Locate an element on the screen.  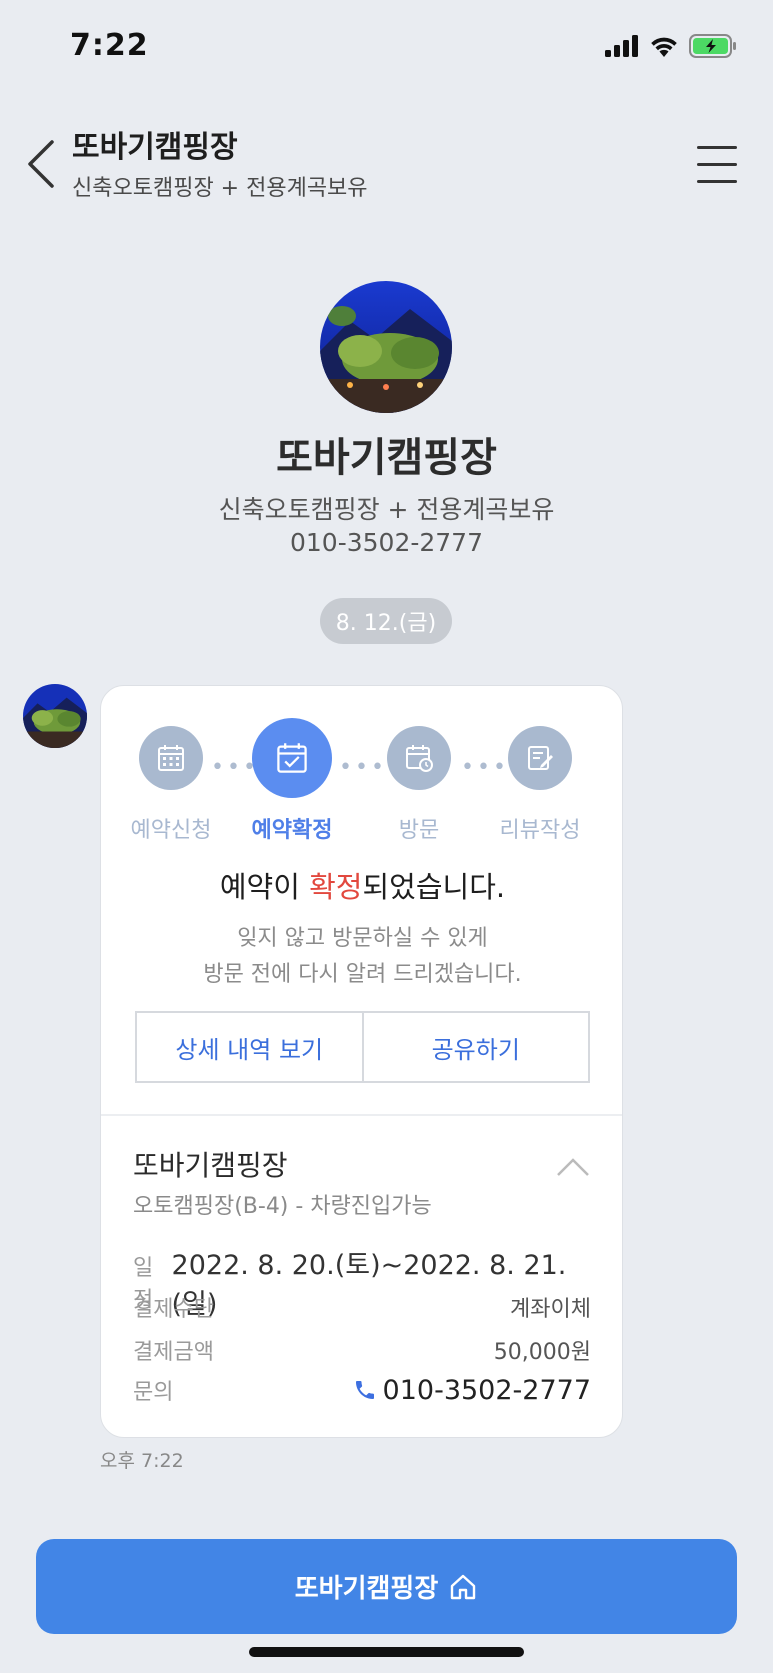
battery-icon is located at coordinates (712, 46).